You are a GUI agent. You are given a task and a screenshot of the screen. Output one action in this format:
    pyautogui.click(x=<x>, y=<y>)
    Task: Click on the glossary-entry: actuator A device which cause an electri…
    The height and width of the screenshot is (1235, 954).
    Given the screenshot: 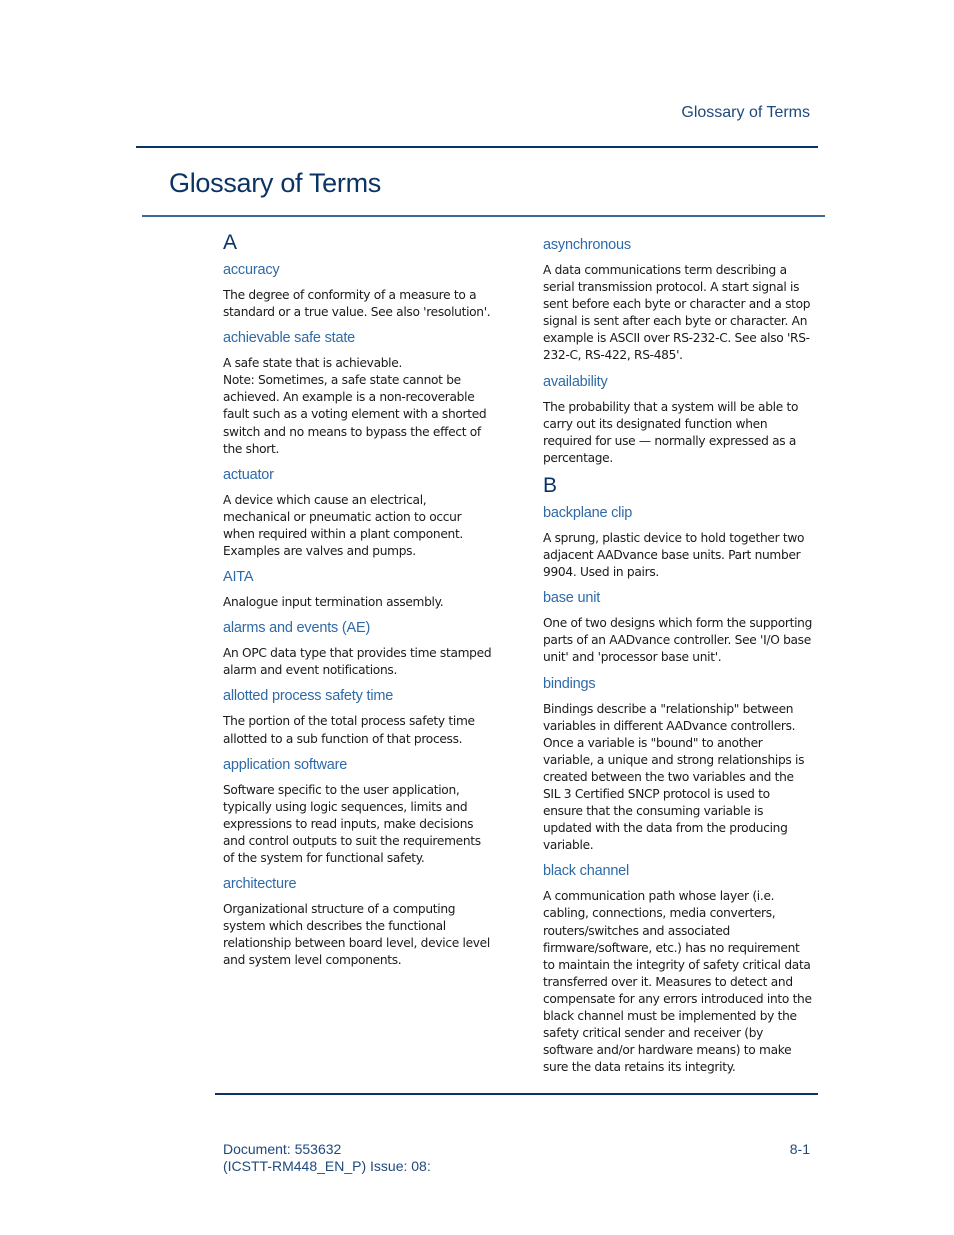 What is the action you would take?
    pyautogui.click(x=358, y=513)
    